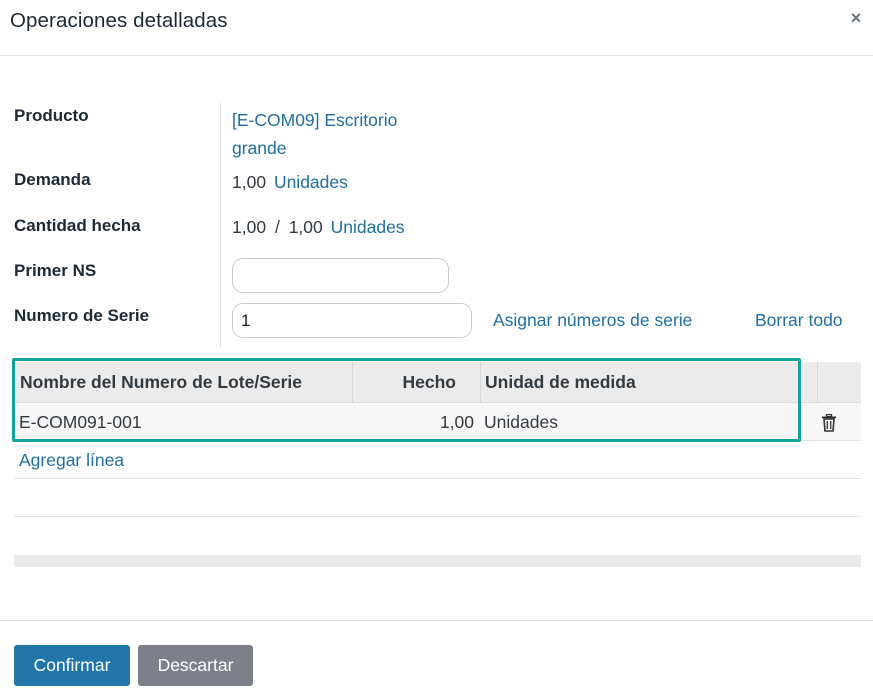 Image resolution: width=873 pixels, height=697 pixels. What do you see at coordinates (82, 315) in the screenshot?
I see `serial-count-label: Numero de Serie` at bounding box center [82, 315].